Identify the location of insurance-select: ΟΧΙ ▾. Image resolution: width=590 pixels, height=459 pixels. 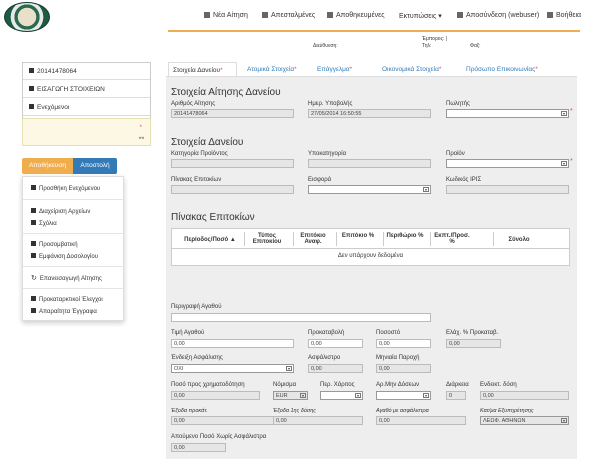
(232, 368).